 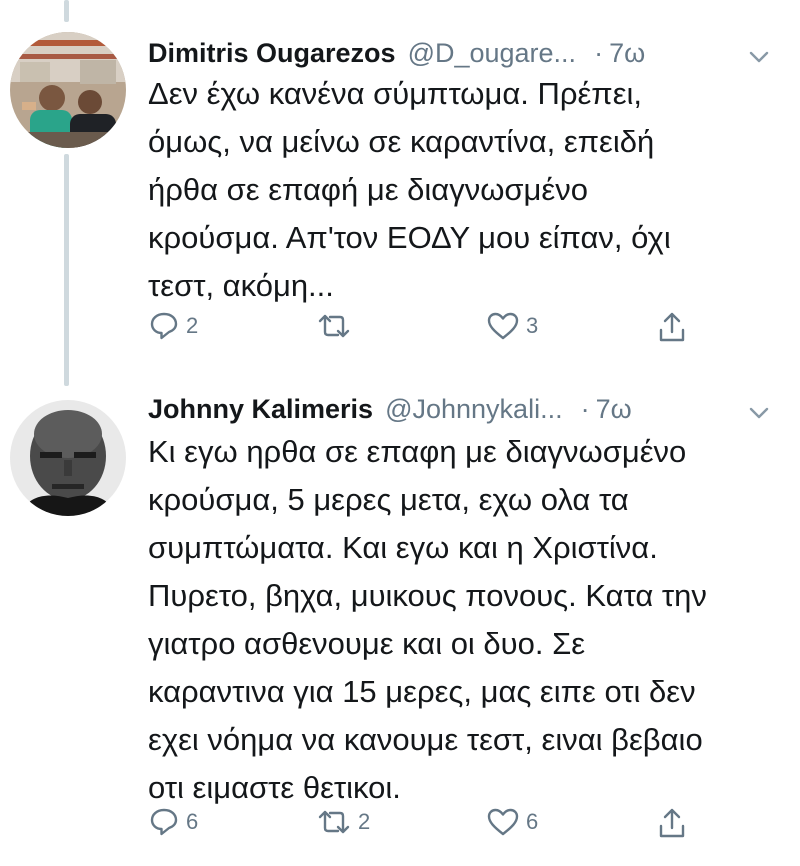 I want to click on tweet-actions: 6 2 6, so click(x=428, y=826).